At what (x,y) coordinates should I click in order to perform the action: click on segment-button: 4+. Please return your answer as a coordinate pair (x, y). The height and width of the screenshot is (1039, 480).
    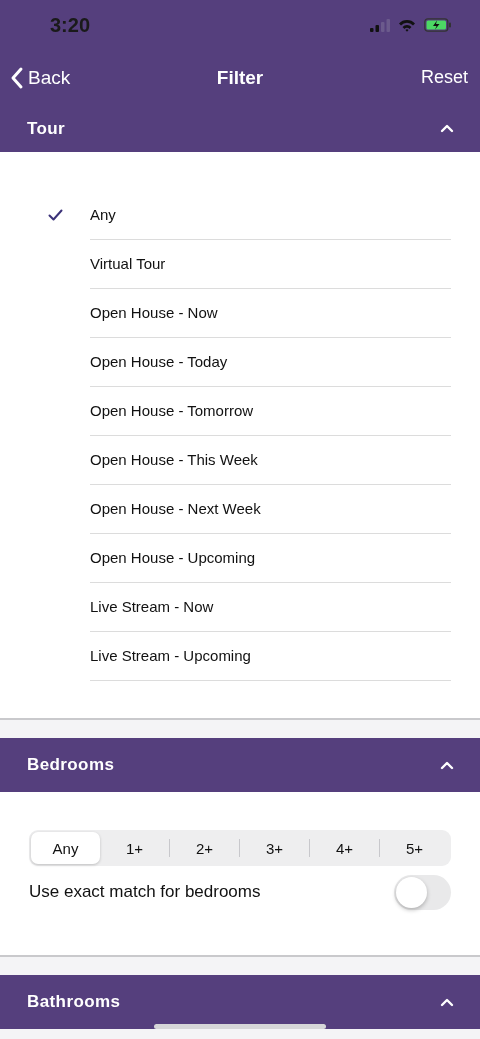
    Looking at the image, I should click on (344, 848).